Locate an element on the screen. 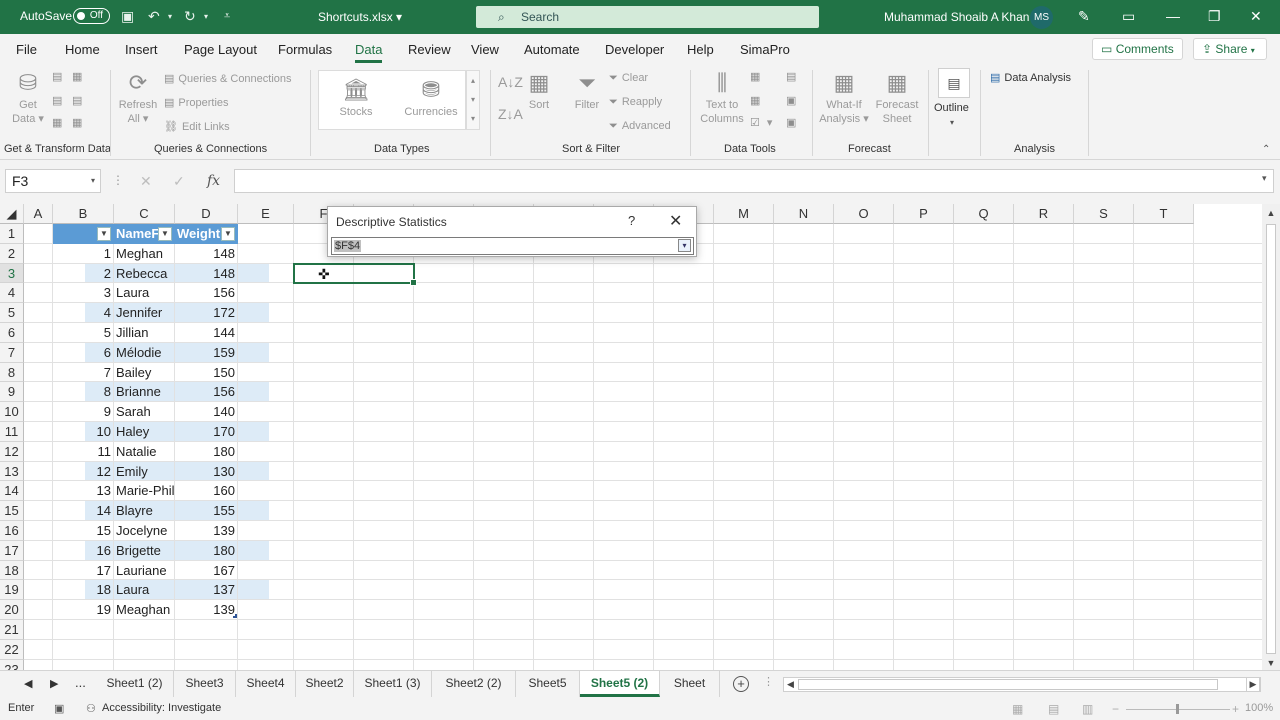 Image resolution: width=1280 pixels, height=720 pixels. table-cell-name: Blayre is located at coordinates (144, 511).